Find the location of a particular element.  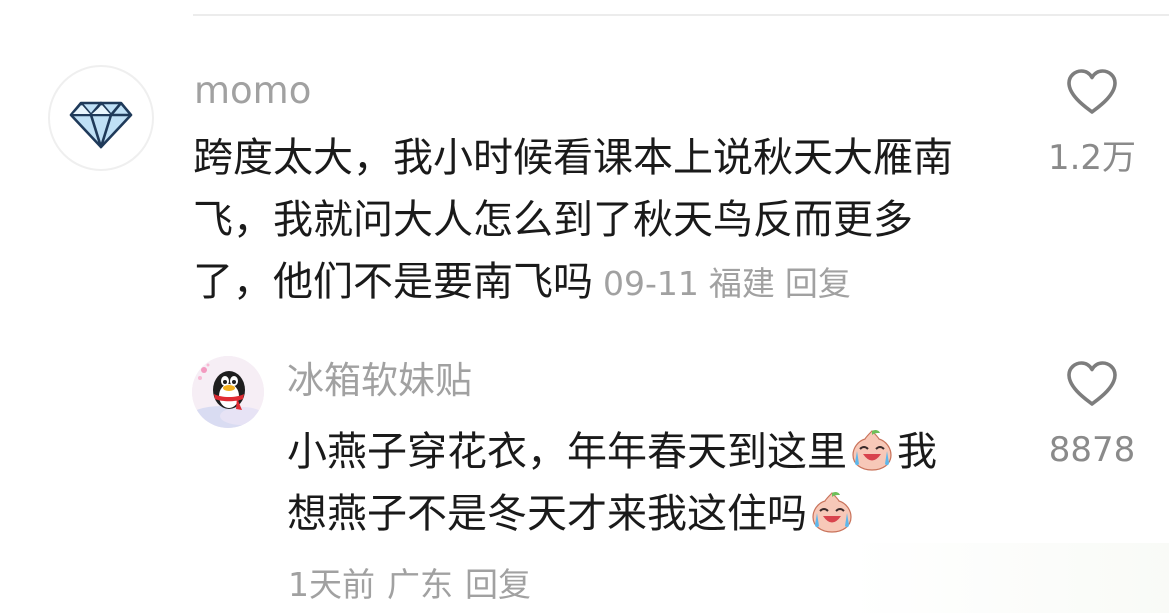

comment-line-last: 了，他们不是要南飞吗 09-11 福建 回复 is located at coordinates (608, 282).